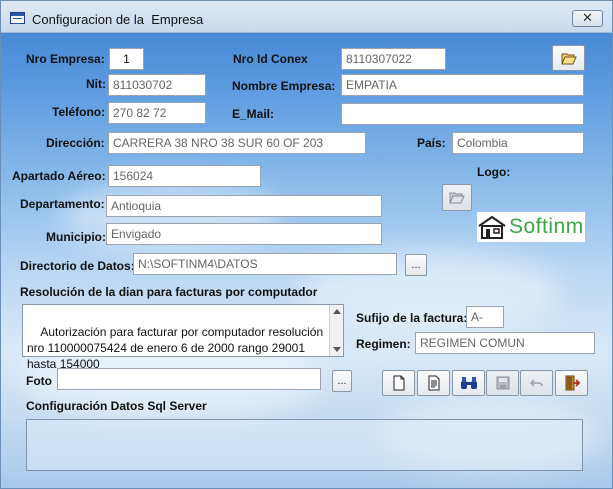  I want to click on binoculars-icon, so click(469, 383).